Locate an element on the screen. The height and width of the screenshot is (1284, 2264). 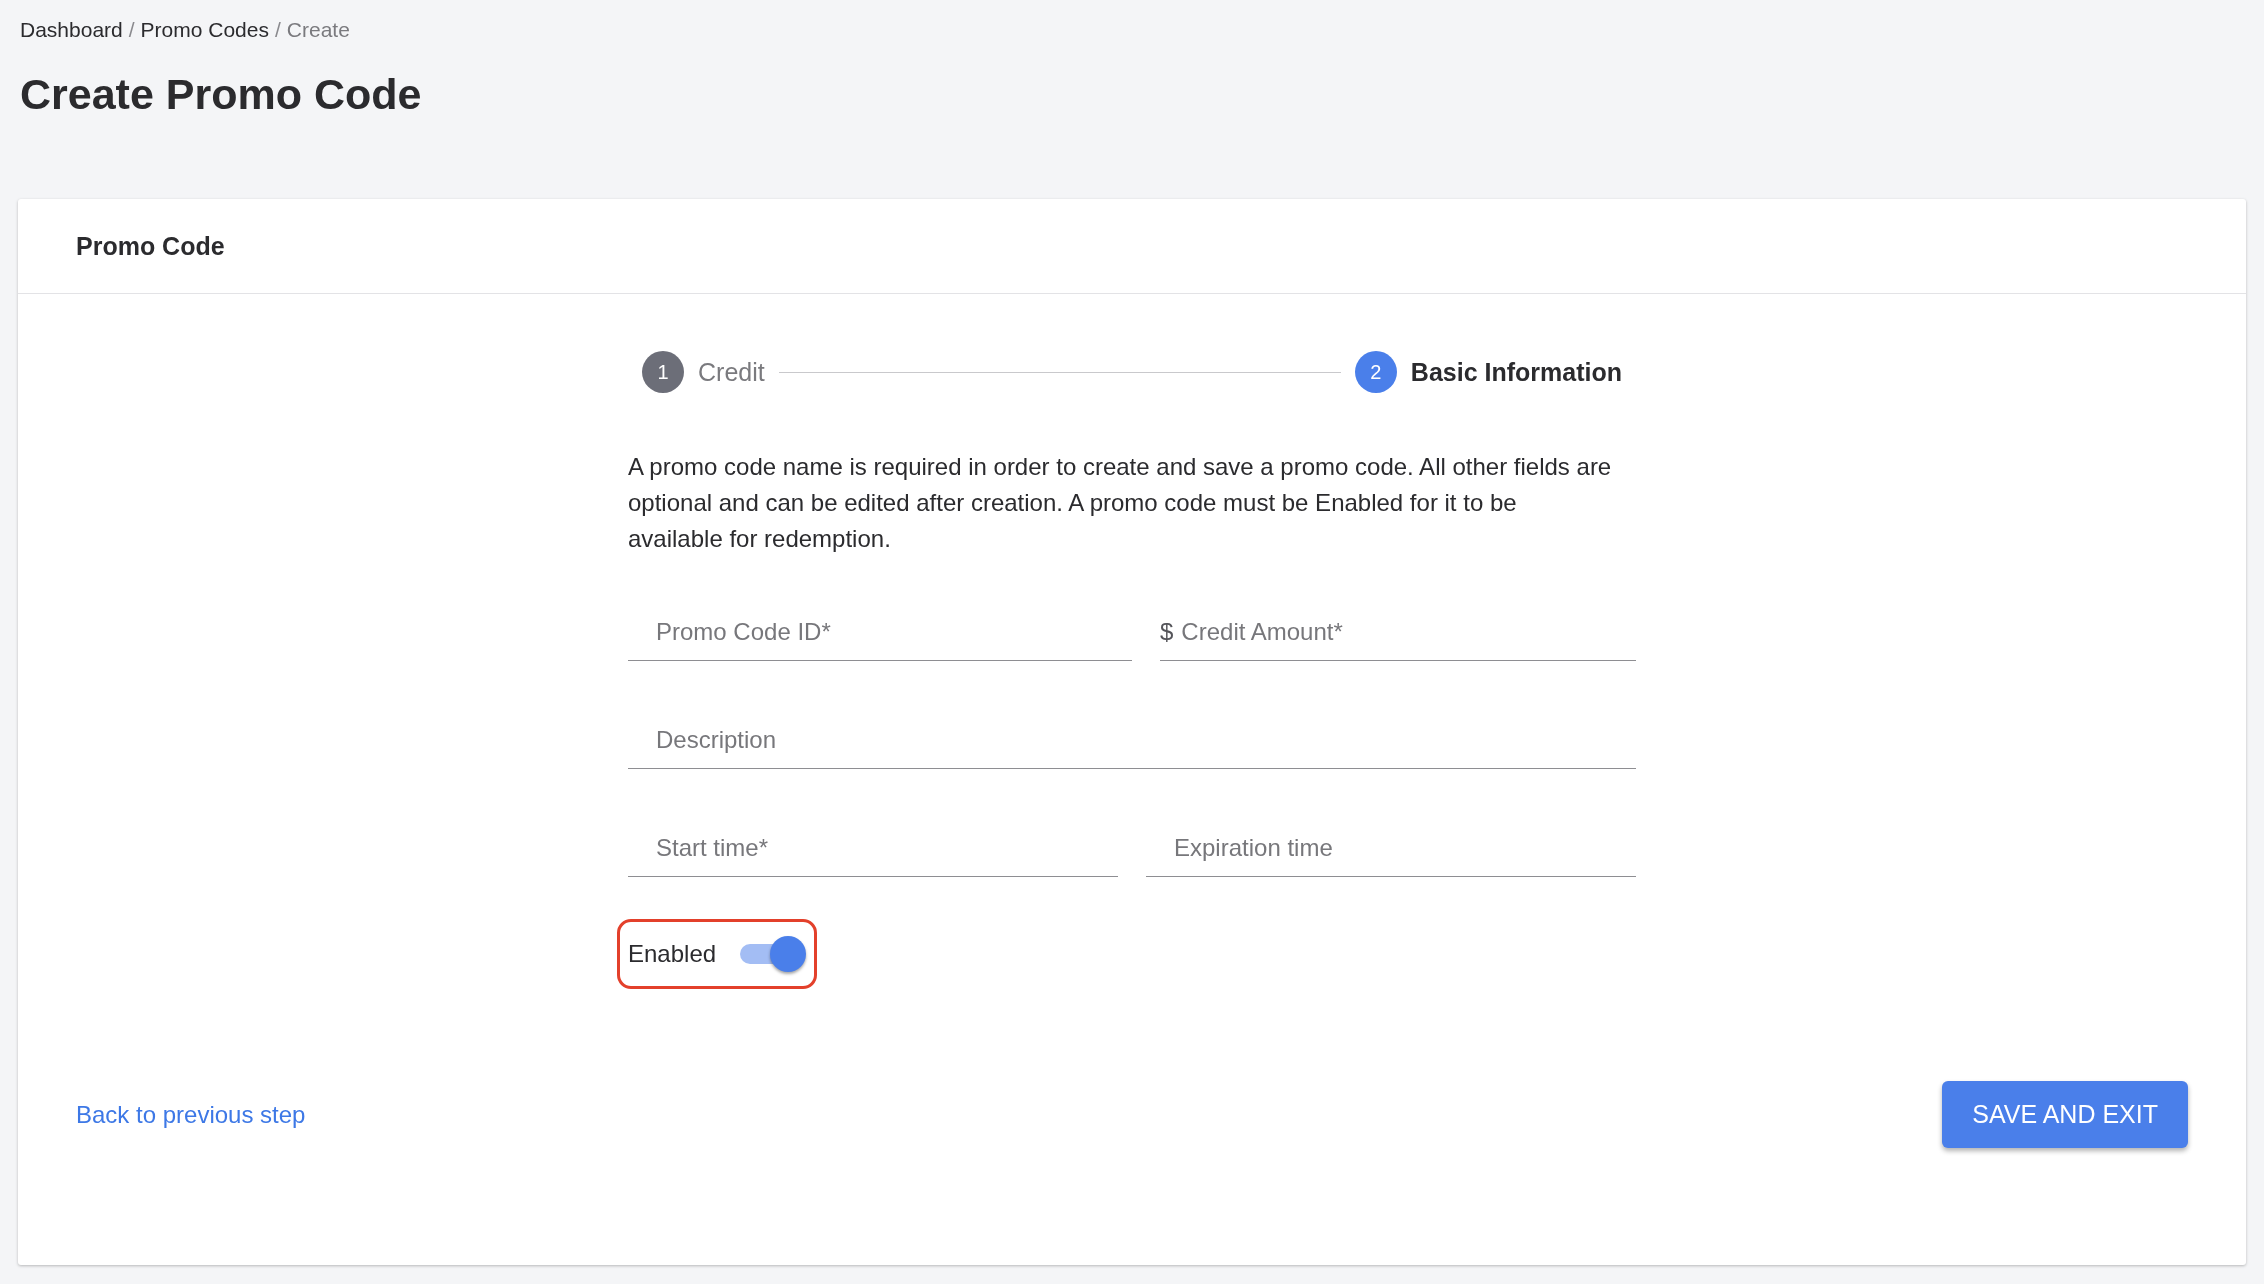
breadcrumb-item: Create is located at coordinates (318, 30).